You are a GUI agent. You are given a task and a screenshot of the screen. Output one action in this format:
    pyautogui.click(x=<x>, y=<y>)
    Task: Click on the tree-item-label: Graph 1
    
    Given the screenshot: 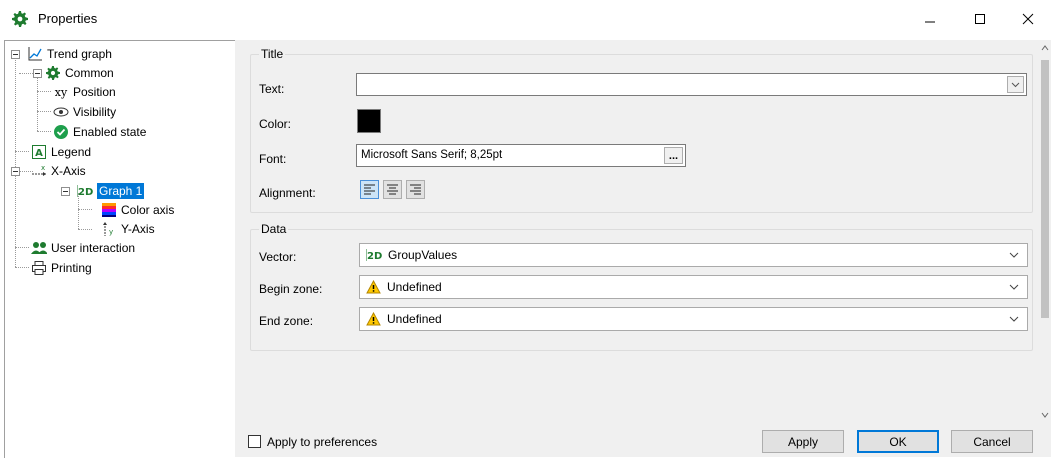 What is the action you would take?
    pyautogui.click(x=121, y=191)
    